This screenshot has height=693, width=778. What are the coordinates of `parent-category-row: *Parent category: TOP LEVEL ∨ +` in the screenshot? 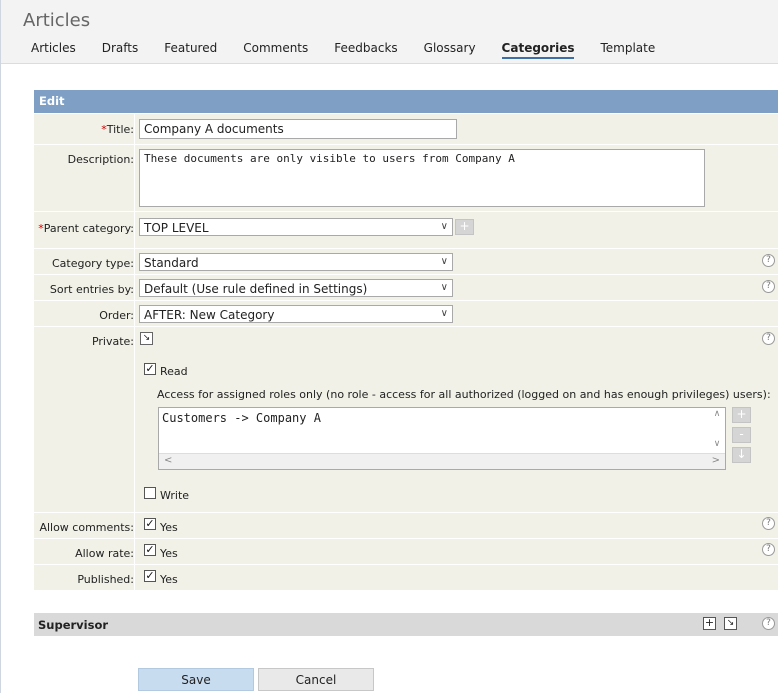 It's located at (406, 230).